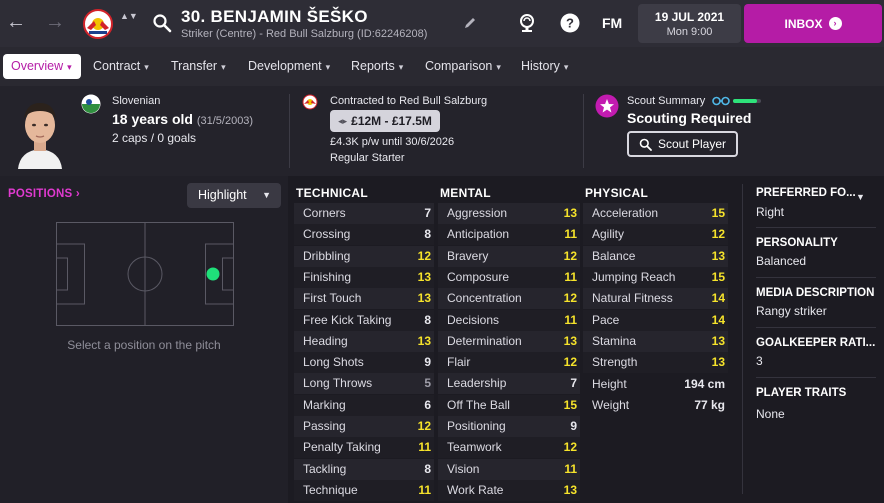 This screenshot has width=884, height=503. I want to click on highlight-dropdown: Highlight ▼, so click(234, 195).